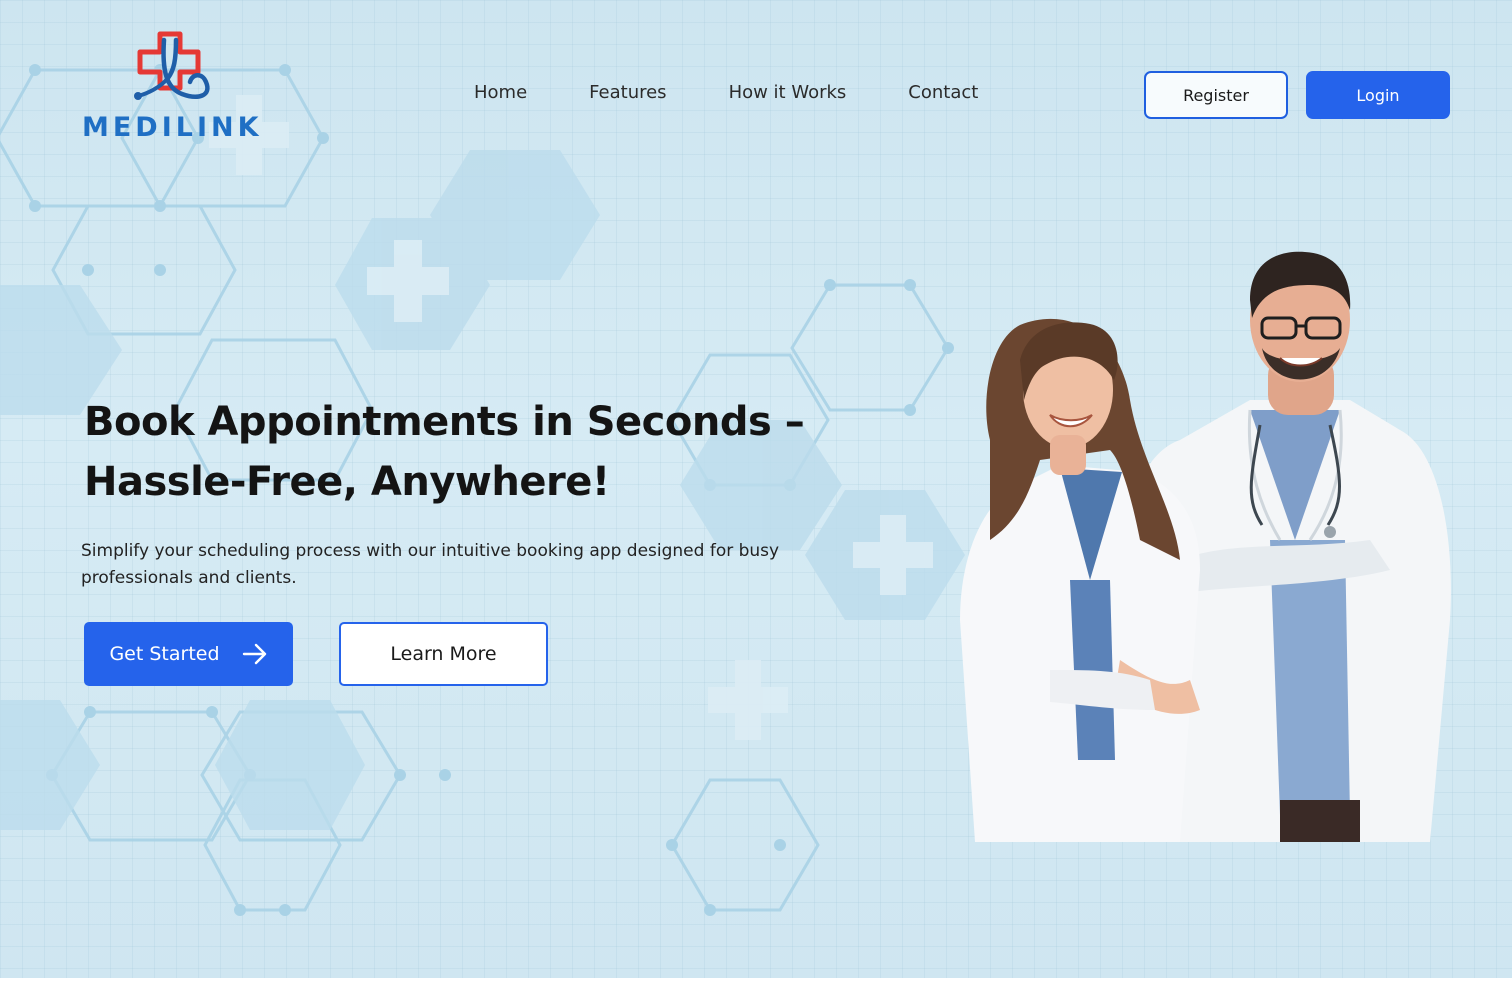 This screenshot has width=1512, height=983. Describe the element at coordinates (347, 482) in the screenshot. I see `hero-title-line-2: Hassle-Free, Anywhere!` at that location.